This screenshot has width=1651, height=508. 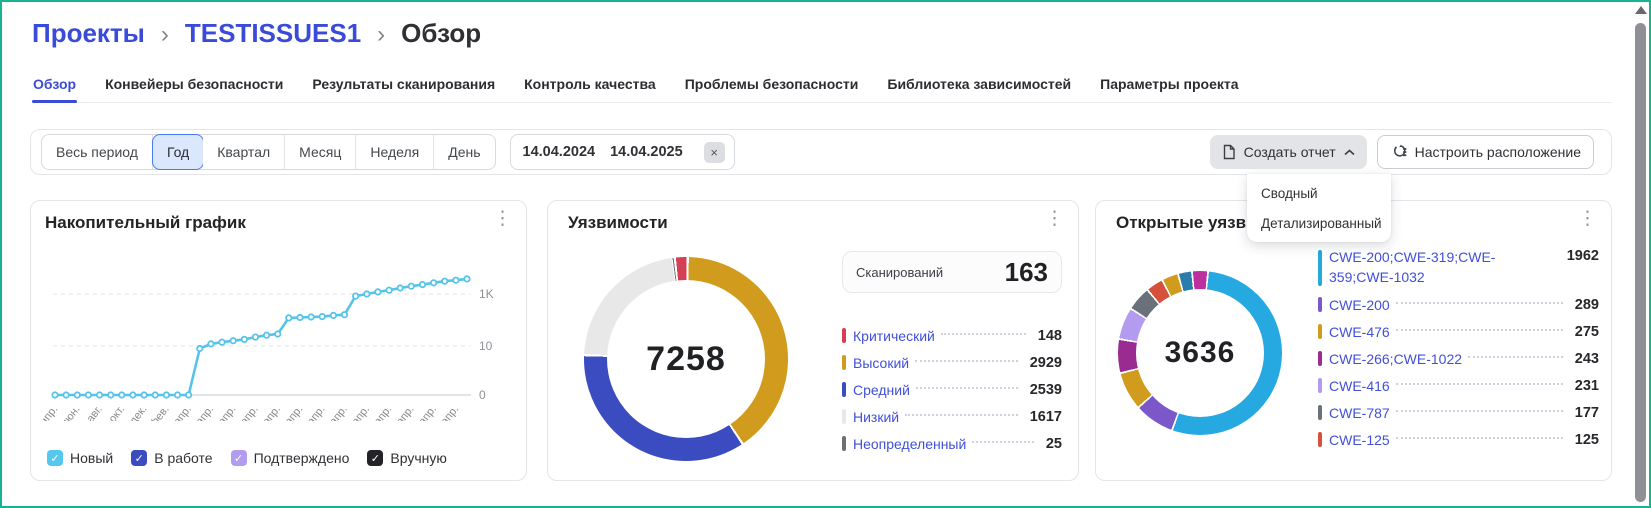 What do you see at coordinates (1458, 385) in the screenshot?
I see `legend-row: CWE-416 231` at bounding box center [1458, 385].